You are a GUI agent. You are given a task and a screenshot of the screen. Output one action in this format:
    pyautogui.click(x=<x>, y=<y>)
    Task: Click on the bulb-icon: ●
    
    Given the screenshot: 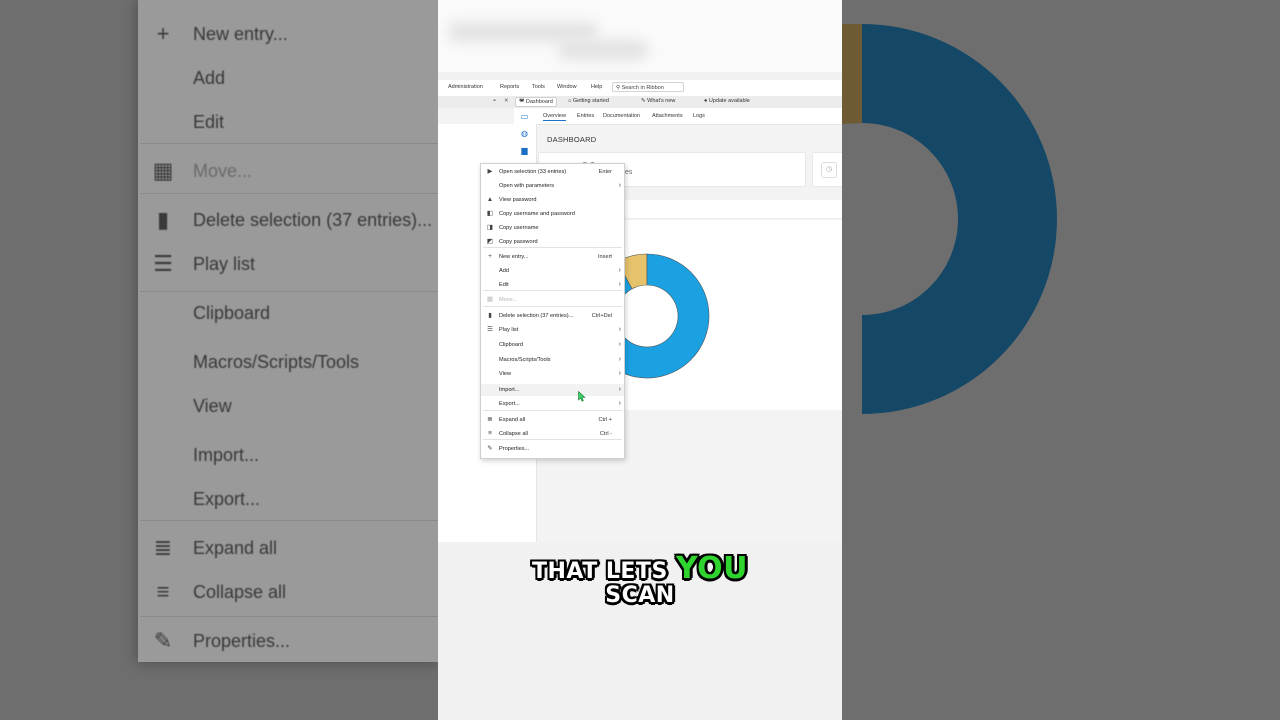 What is the action you would take?
    pyautogui.click(x=706, y=101)
    